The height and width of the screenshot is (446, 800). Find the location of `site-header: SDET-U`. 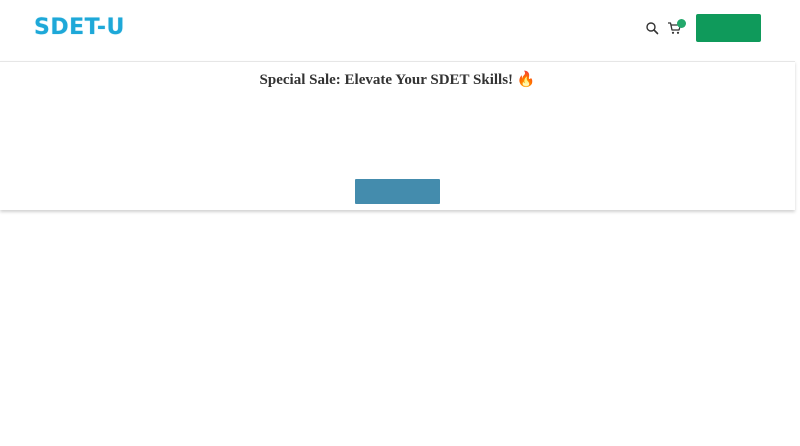

site-header: SDET-U is located at coordinates (397, 30).